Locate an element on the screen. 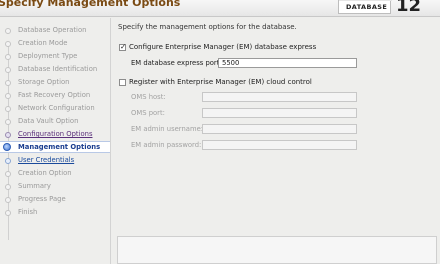 The width and height of the screenshot is (440, 264). step-storage-option: Storage Option is located at coordinates (55, 83).